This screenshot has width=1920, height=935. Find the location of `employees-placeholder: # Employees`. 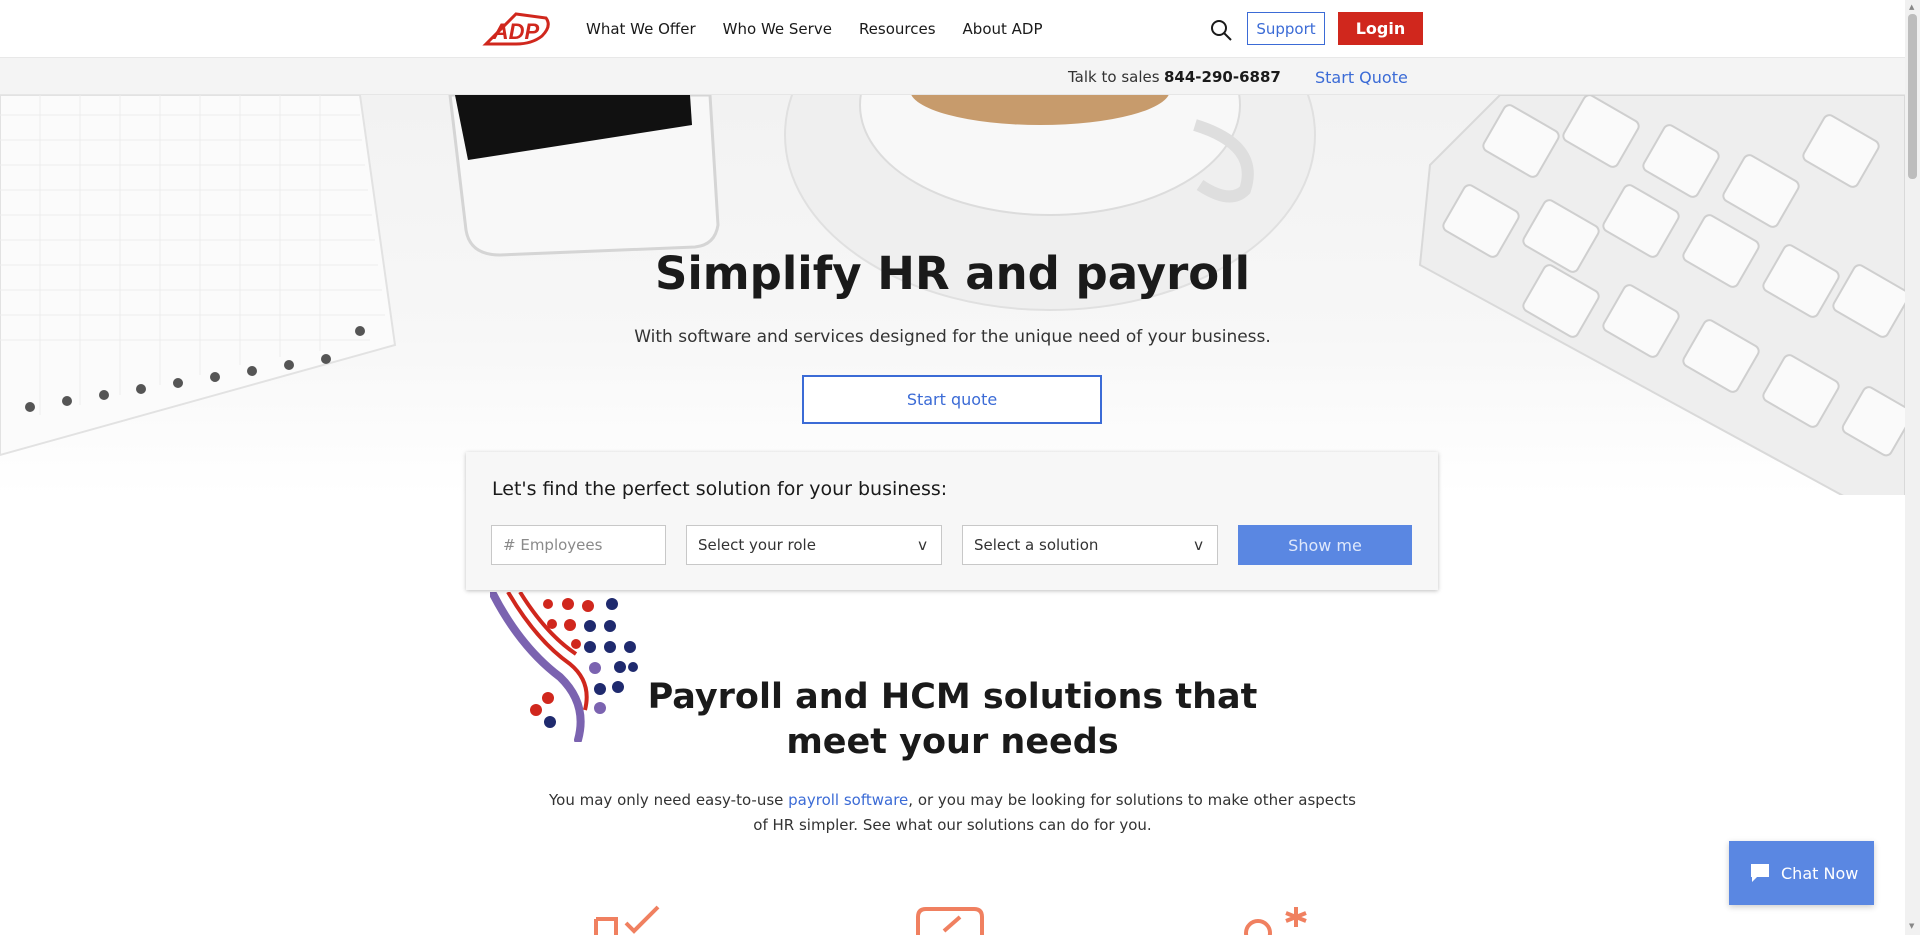

employees-placeholder: # Employees is located at coordinates (553, 545).